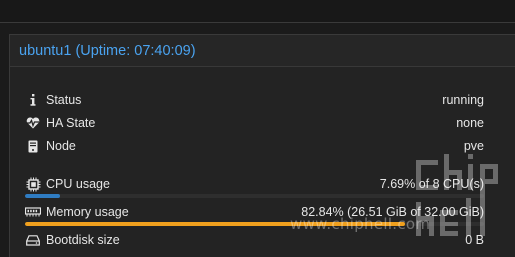 This screenshot has height=257, width=515. Describe the element at coordinates (254, 100) in the screenshot. I see `status-row: Status running` at that location.